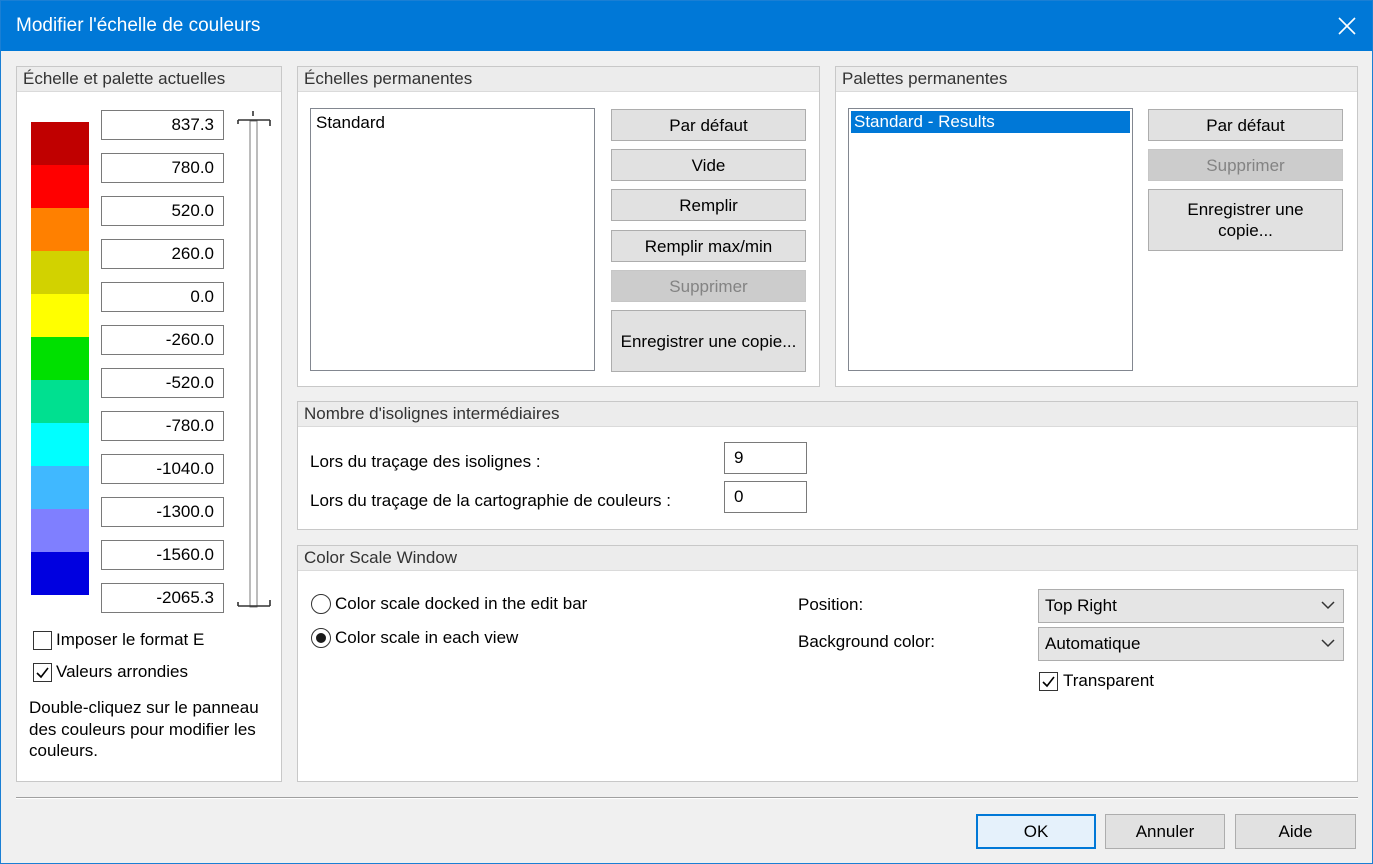  I want to click on dialog-title: Modifier l'échelle de couleurs, so click(138, 25).